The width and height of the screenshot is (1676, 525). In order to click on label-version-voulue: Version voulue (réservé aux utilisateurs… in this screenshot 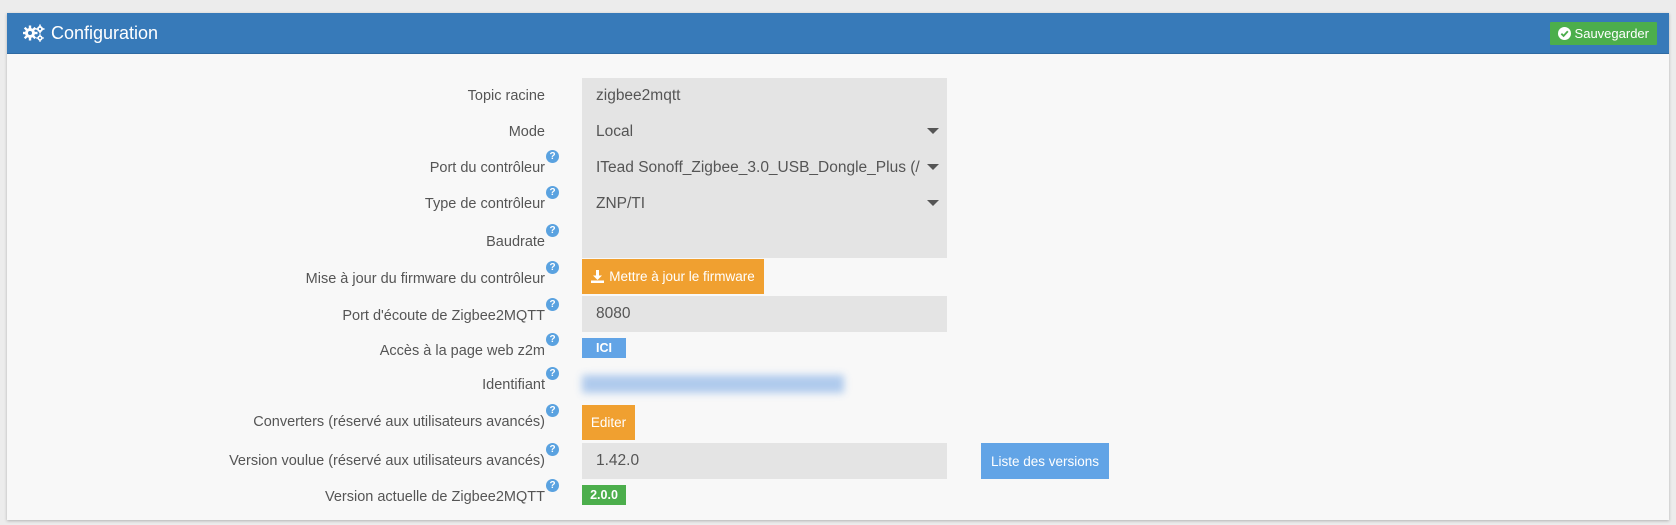, I will do `click(394, 456)`.